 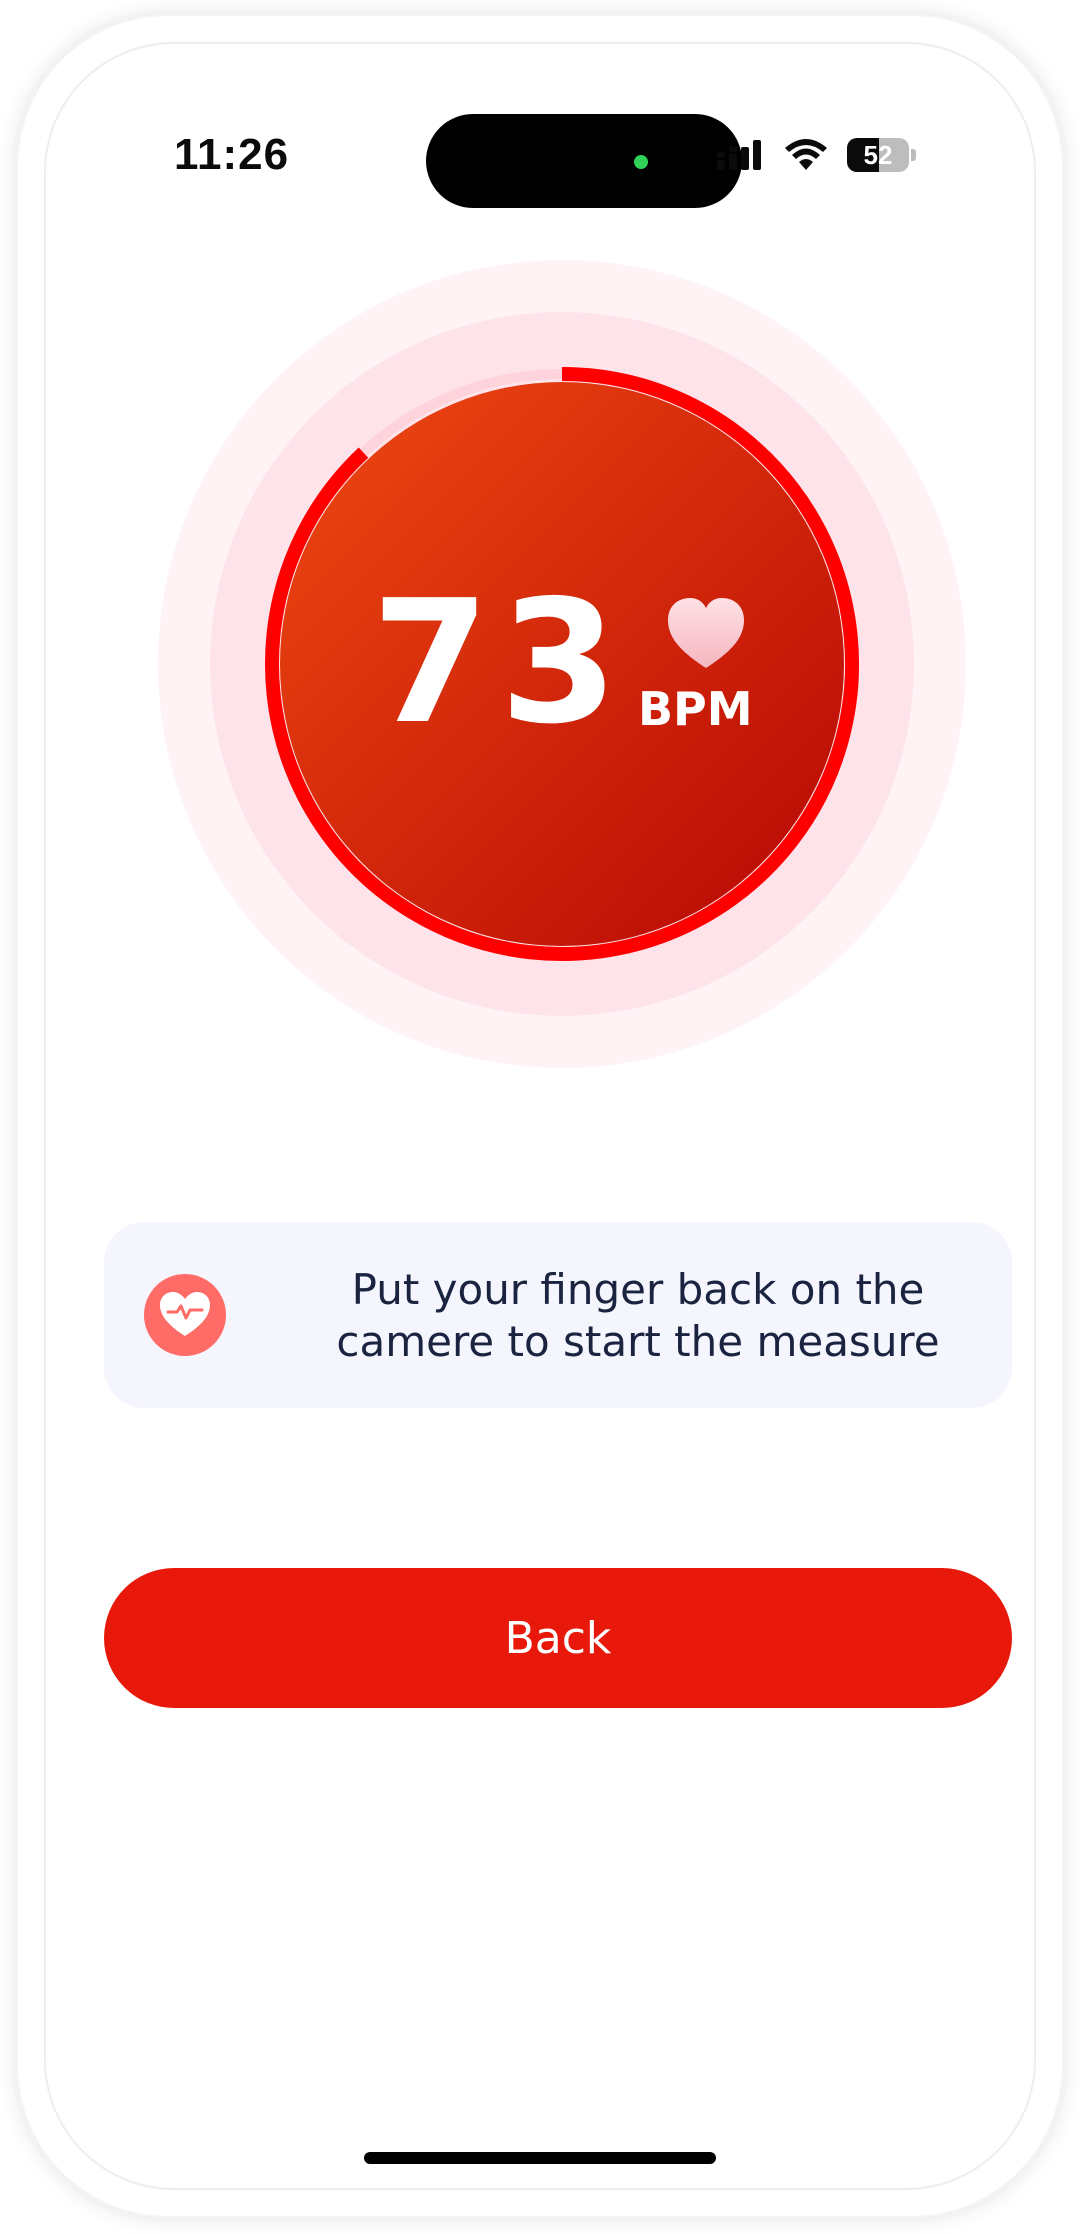 I want to click on bpm-value: 73, so click(x=499, y=663).